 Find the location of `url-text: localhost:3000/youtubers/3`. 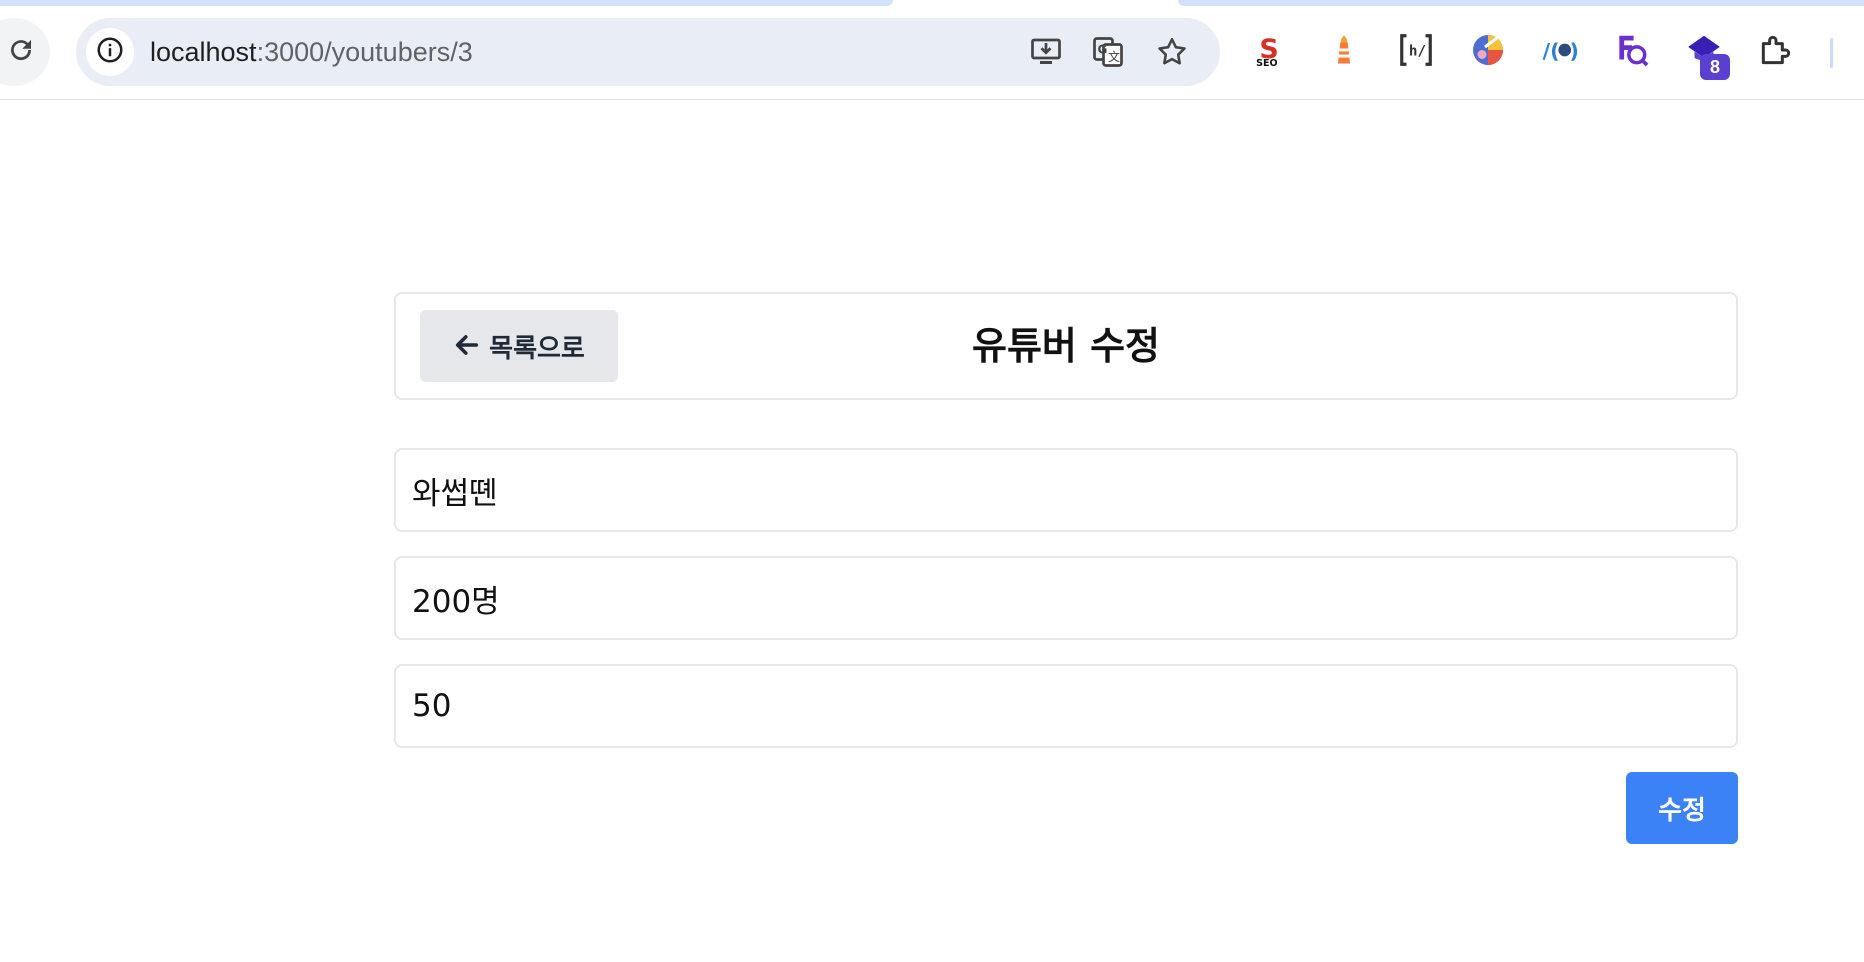

url-text: localhost:3000/youtubers/3 is located at coordinates (311, 52).